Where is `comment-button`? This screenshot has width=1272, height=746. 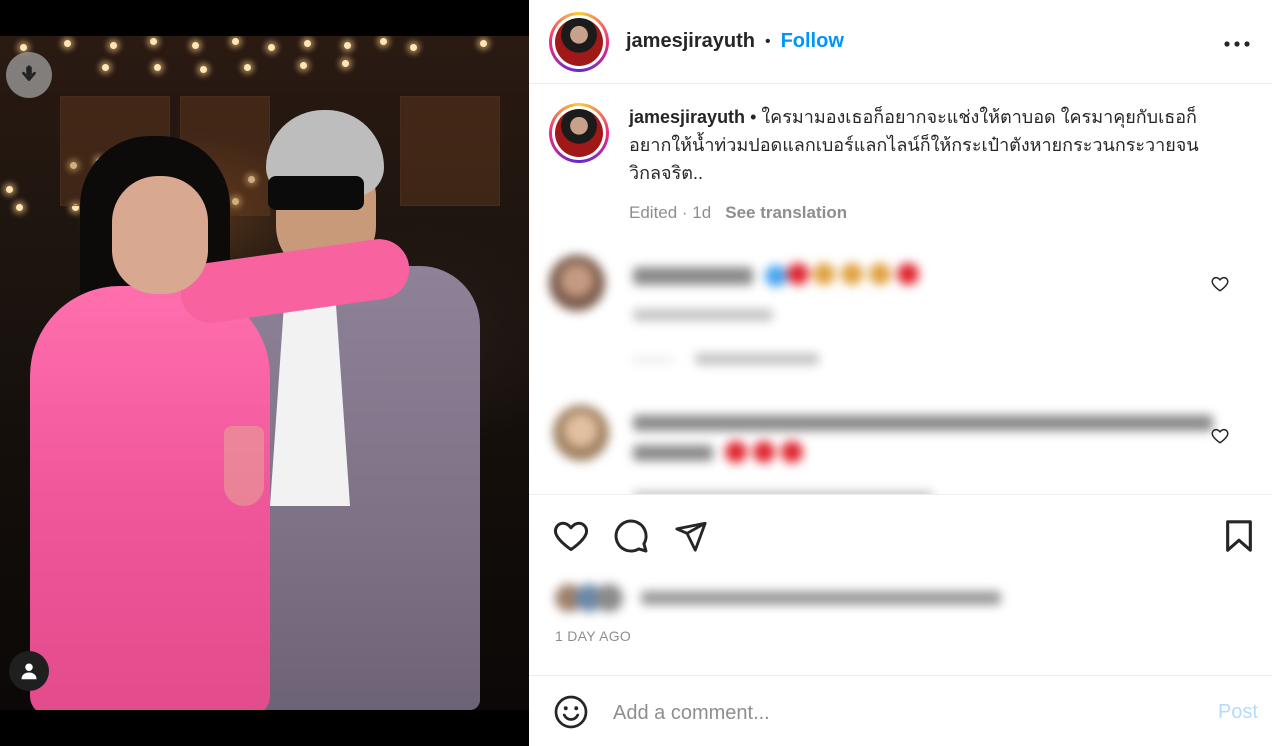 comment-button is located at coordinates (631, 536).